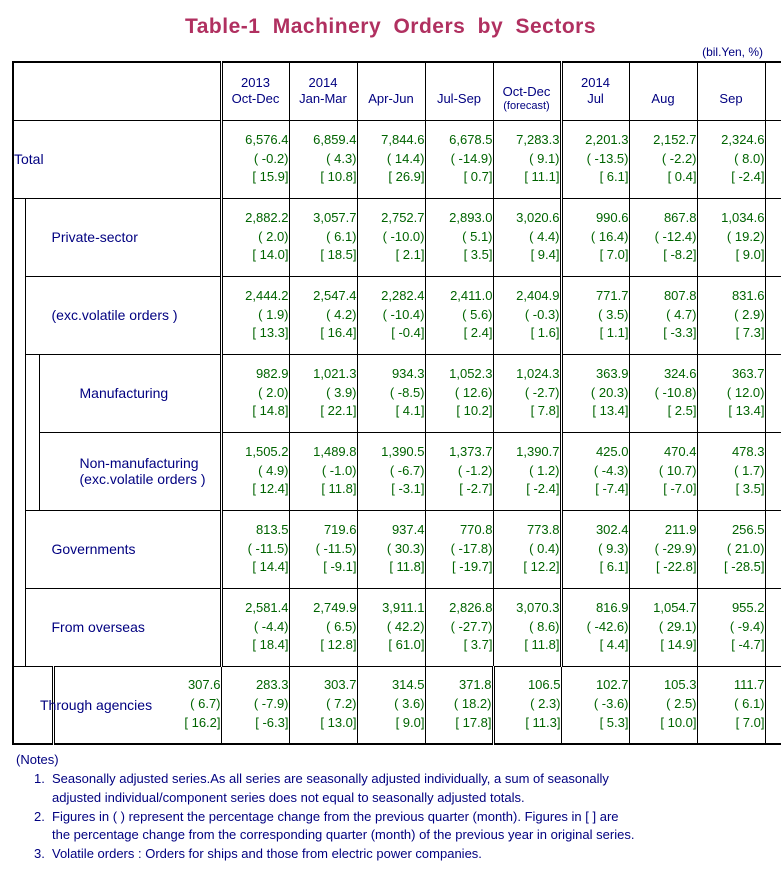  What do you see at coordinates (663, 393) in the screenshot?
I see `cell-mfg-m2: 324.6 ( -10.8) [ 2.5]` at bounding box center [663, 393].